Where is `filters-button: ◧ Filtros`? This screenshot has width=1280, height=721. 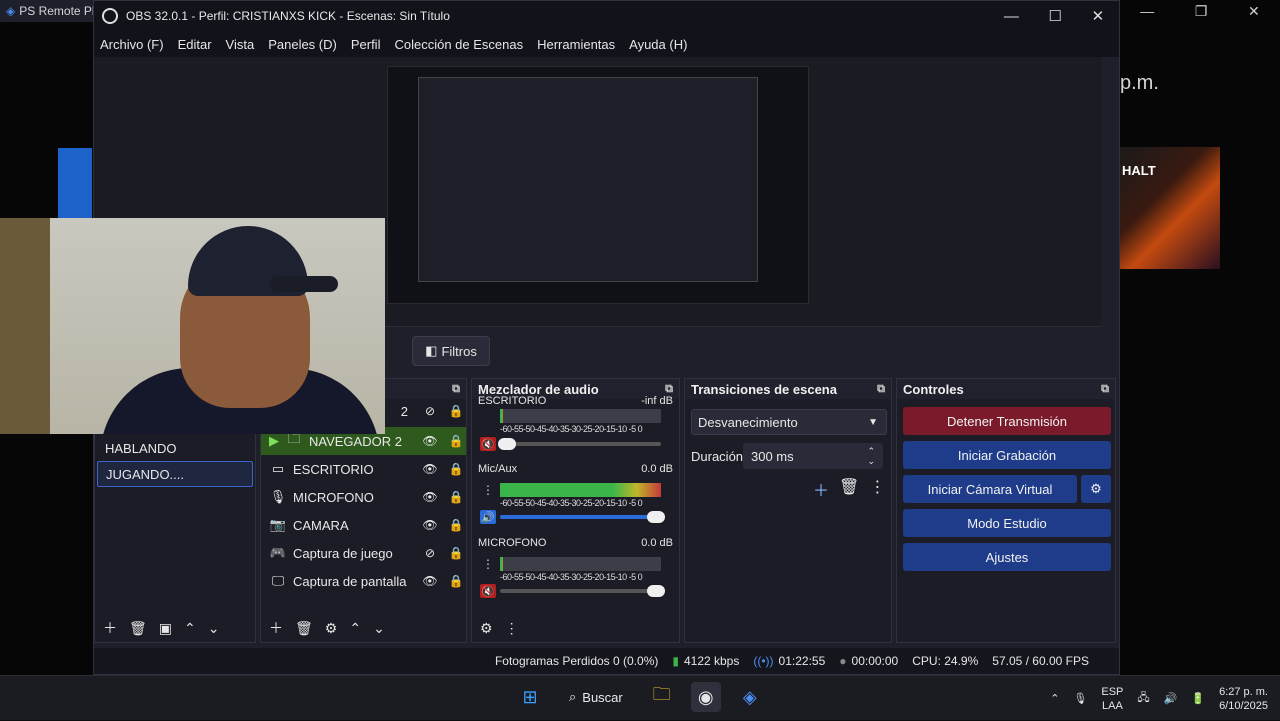 filters-button: ◧ Filtros is located at coordinates (451, 351).